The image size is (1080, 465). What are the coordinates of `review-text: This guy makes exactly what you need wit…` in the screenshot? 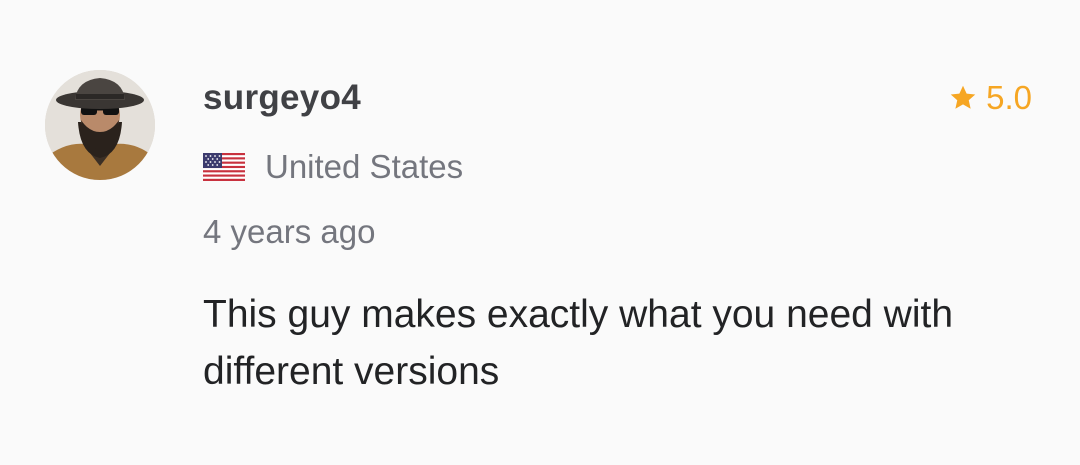 It's located at (578, 343).